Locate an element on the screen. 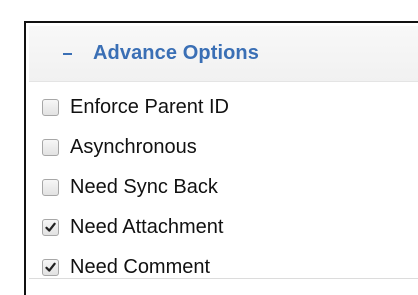 Image resolution: width=418 pixels, height=295 pixels. option-need-attachment: Need Attachment is located at coordinates (135, 227).